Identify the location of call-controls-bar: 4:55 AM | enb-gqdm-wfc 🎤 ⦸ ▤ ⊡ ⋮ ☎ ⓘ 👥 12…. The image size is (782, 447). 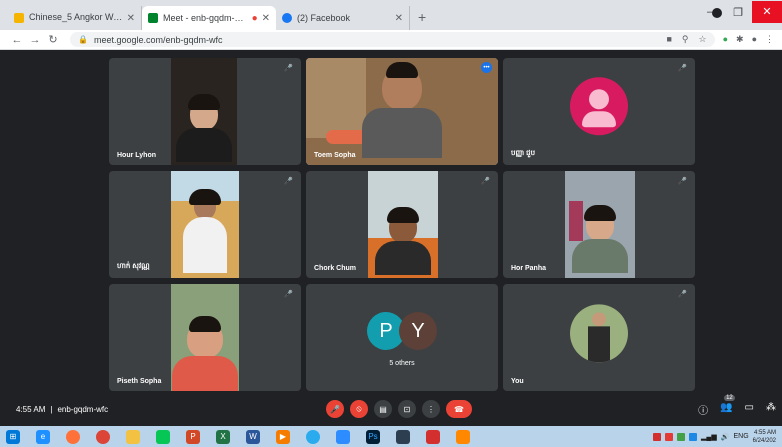
(391, 410).